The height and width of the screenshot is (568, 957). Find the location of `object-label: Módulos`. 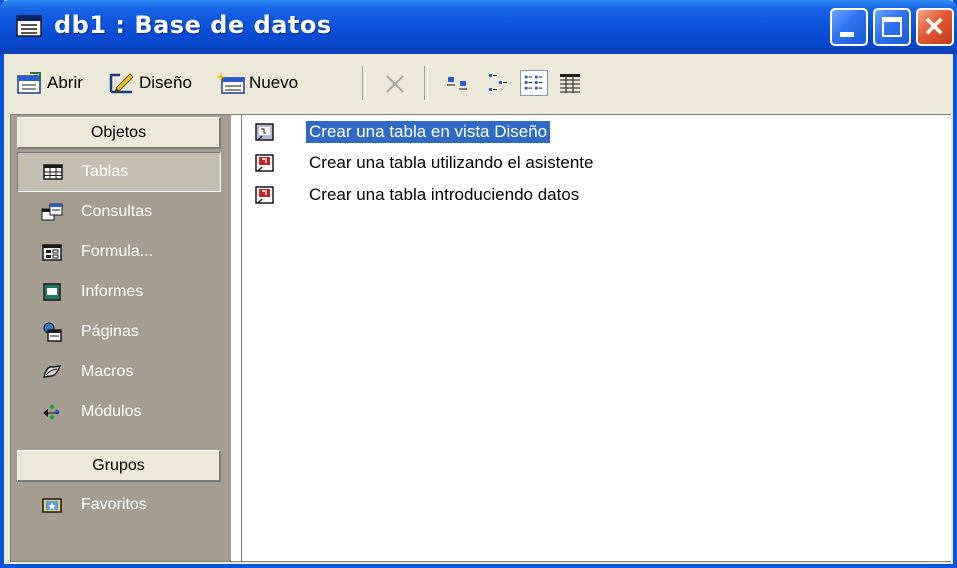

object-label: Módulos is located at coordinates (111, 411).